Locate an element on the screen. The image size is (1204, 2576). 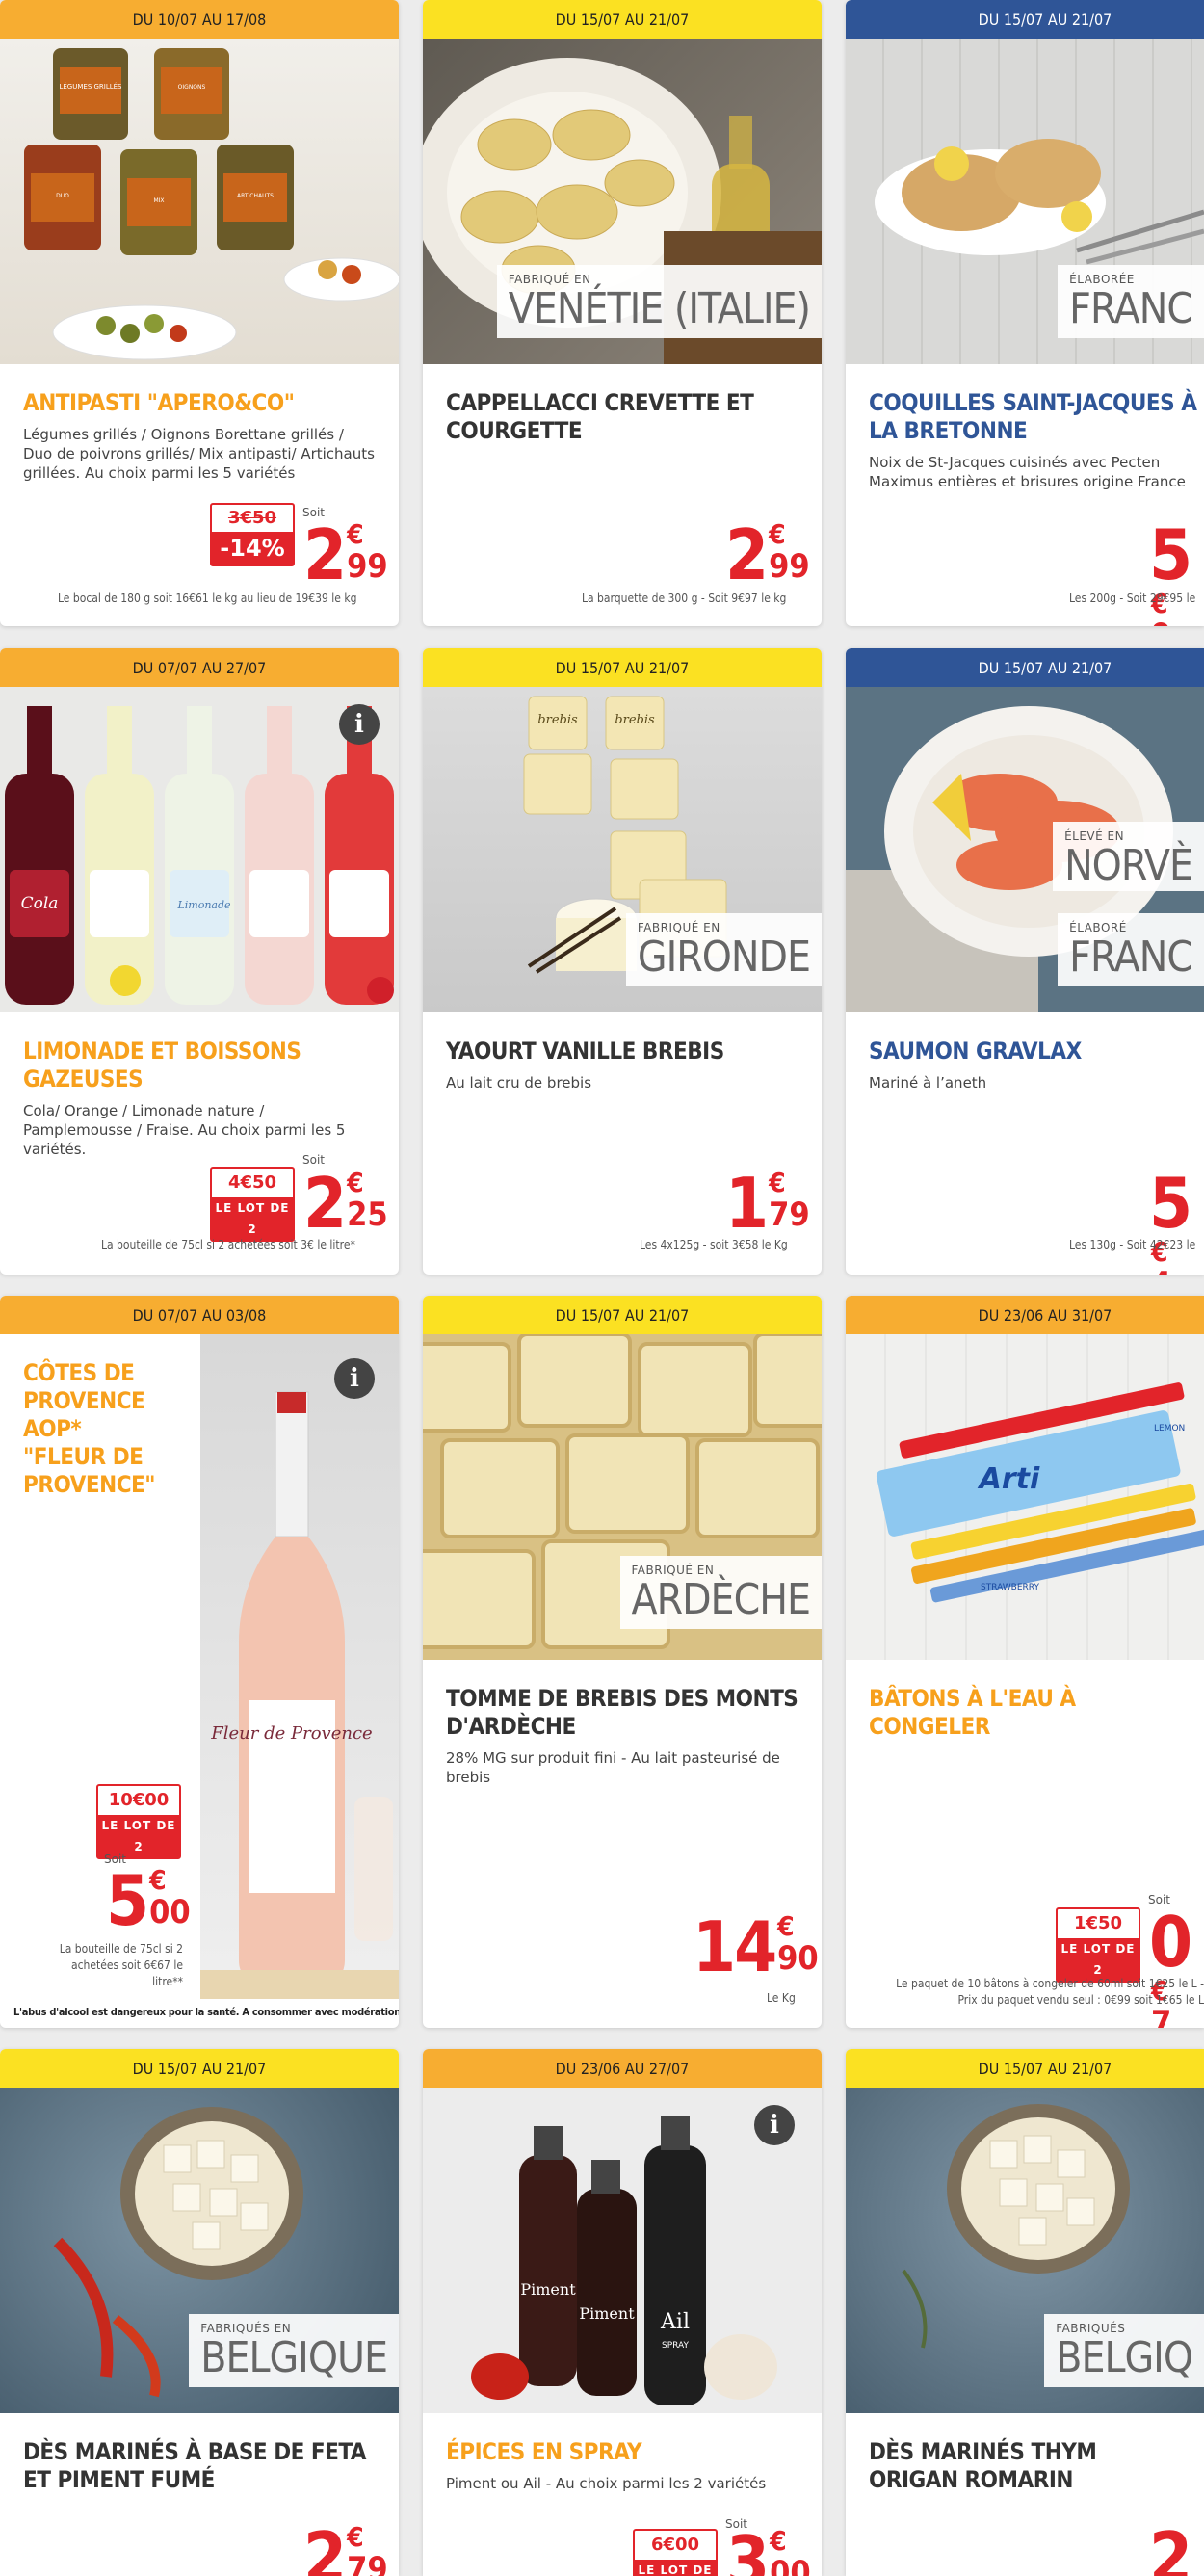
product-photo: Piment Piment Ail SPRAY i is located at coordinates (622, 2250).